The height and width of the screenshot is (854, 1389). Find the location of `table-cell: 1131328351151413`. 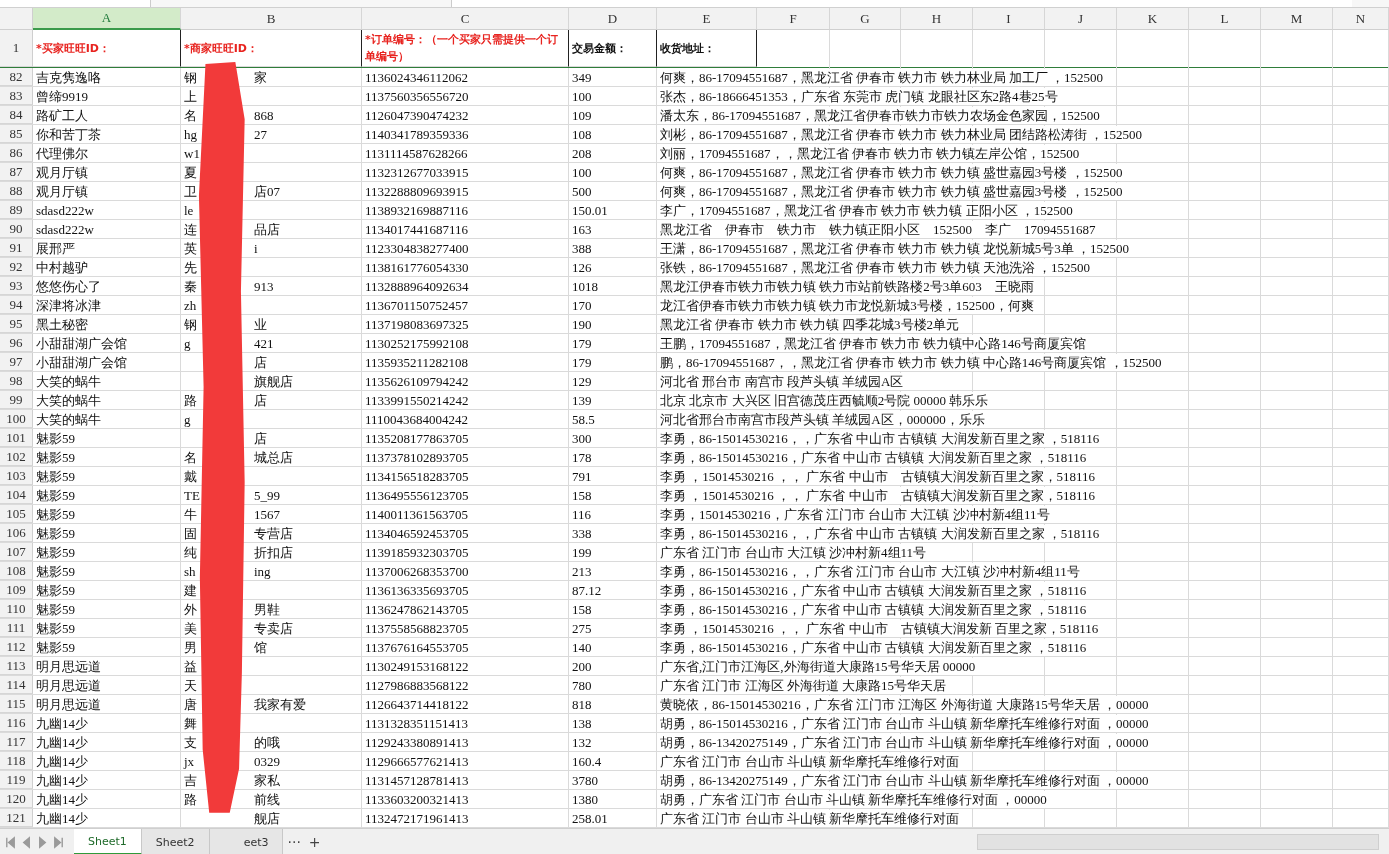

table-cell: 1131328351151413 is located at coordinates (417, 723).